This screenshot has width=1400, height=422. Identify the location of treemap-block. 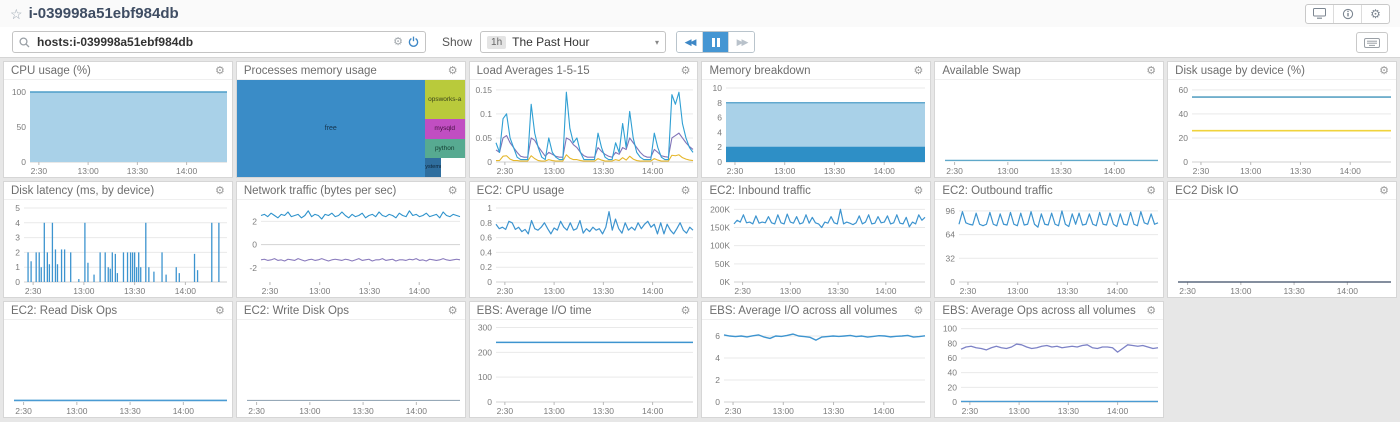
(453, 167).